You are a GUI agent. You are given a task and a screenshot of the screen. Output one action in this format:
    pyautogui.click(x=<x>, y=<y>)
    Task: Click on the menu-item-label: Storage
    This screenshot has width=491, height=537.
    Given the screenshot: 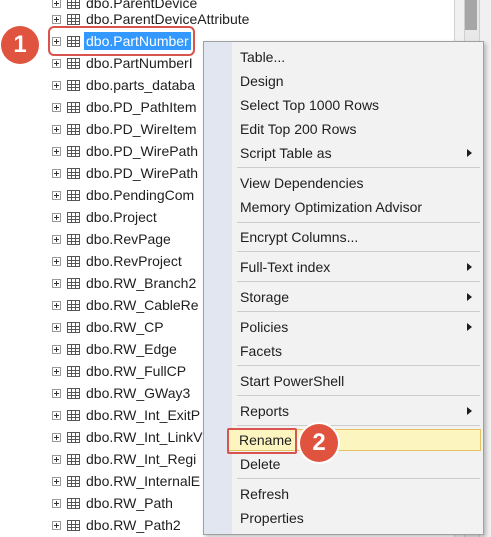 What is the action you would take?
    pyautogui.click(x=265, y=297)
    